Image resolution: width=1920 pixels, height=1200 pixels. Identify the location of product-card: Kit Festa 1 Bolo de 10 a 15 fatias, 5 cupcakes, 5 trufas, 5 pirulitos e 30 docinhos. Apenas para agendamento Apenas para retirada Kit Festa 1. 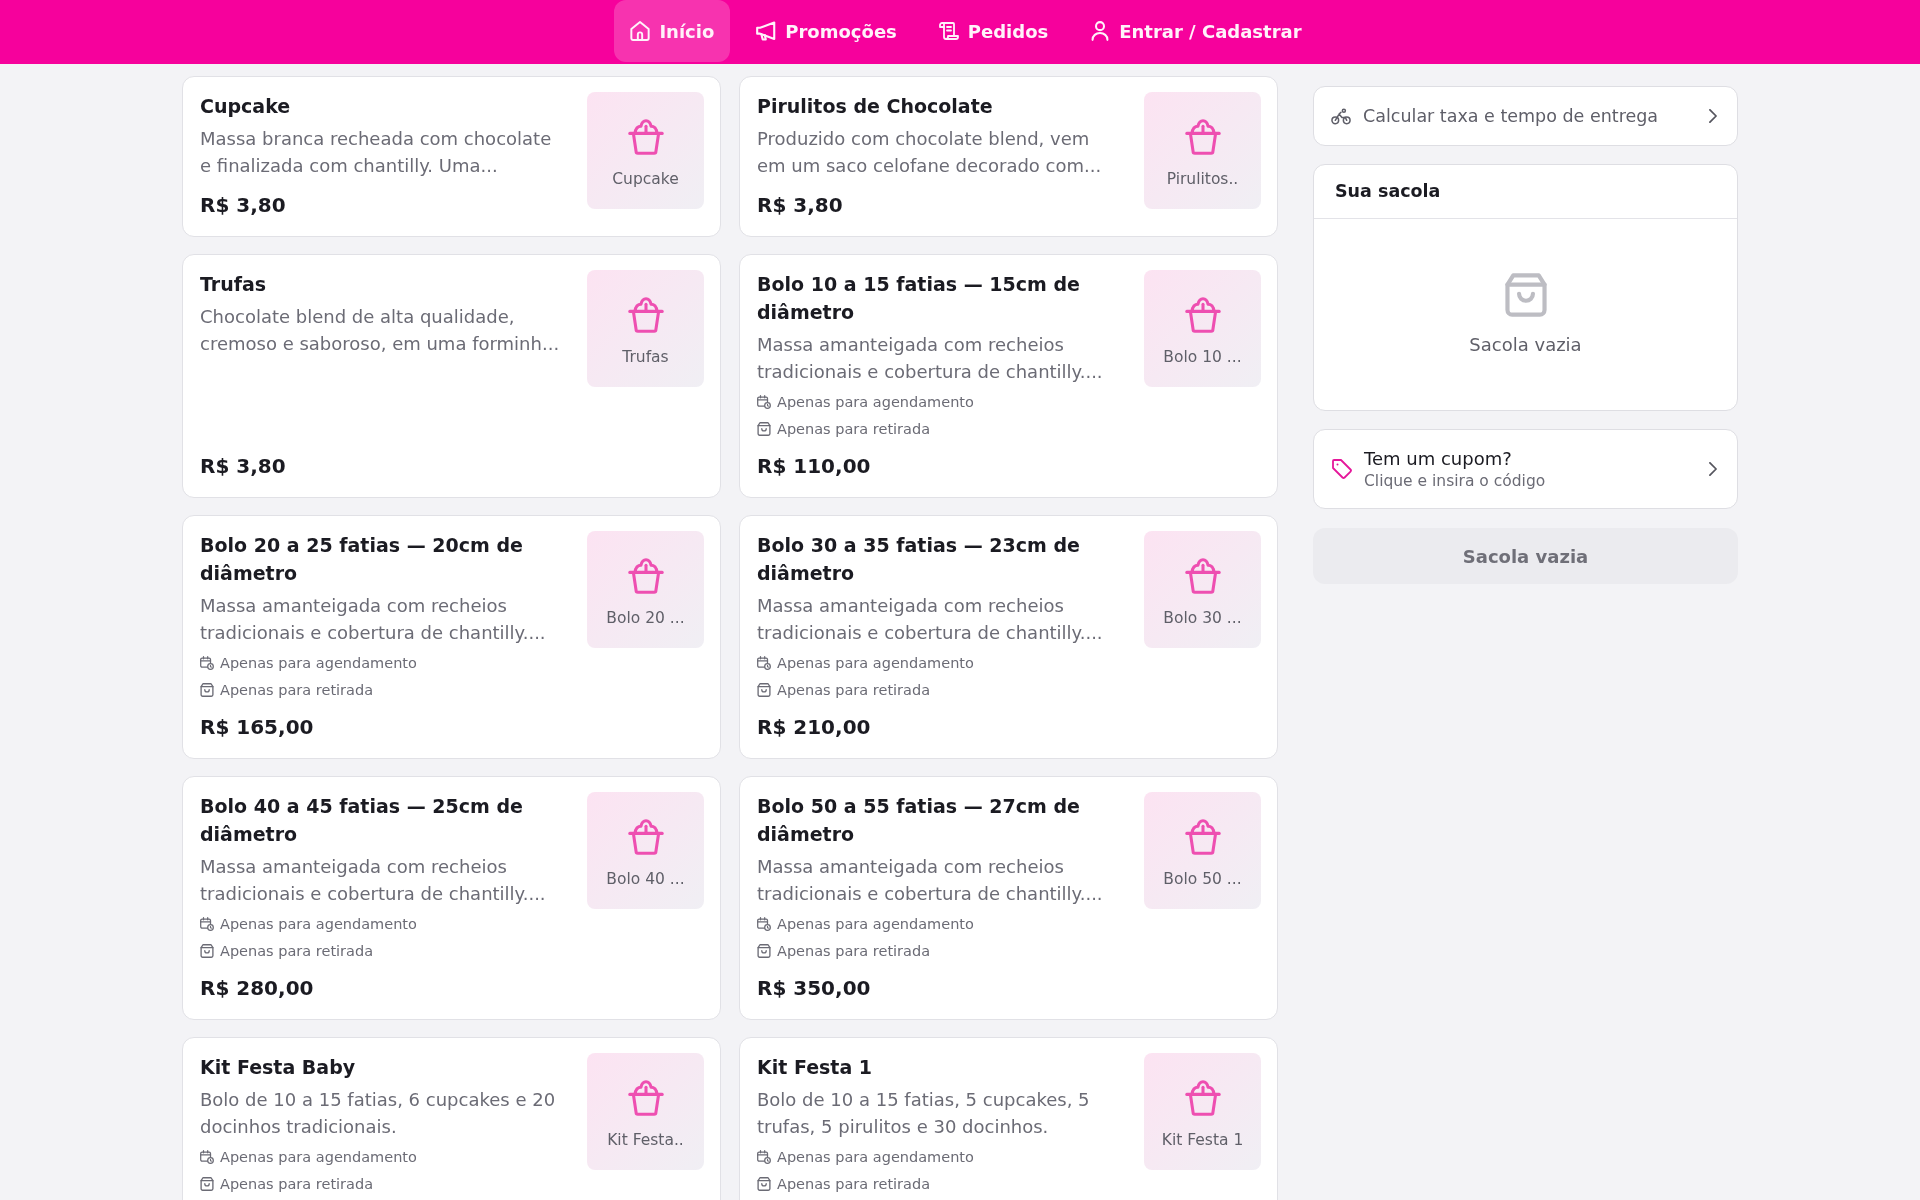
(1008, 1118).